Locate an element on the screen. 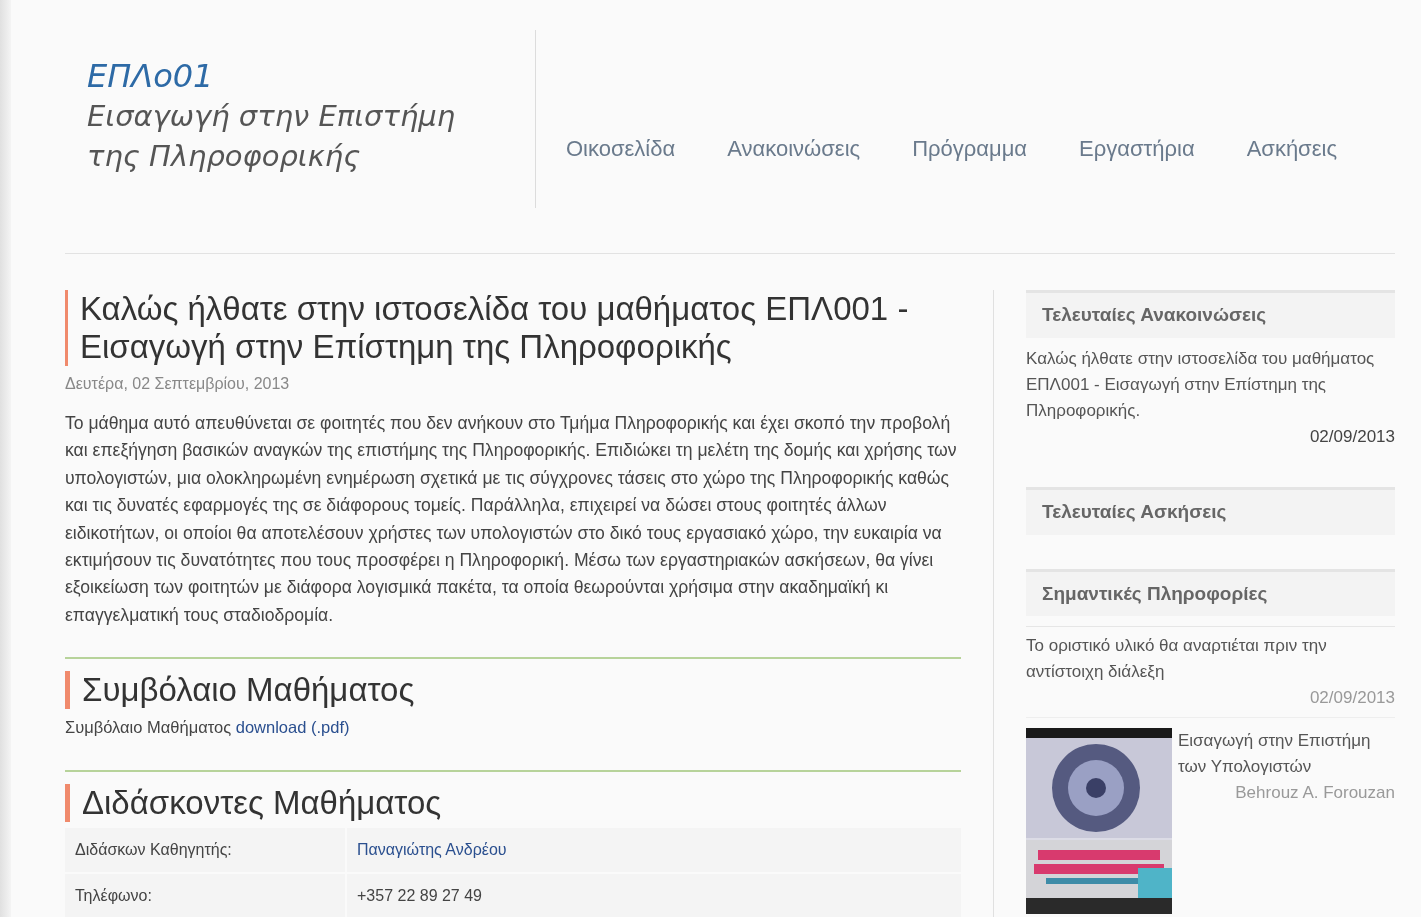 This screenshot has width=1421, height=917. book-title: Εισαγωγή στην Επιστήμη των Υπολογιστών is located at coordinates (1286, 753).